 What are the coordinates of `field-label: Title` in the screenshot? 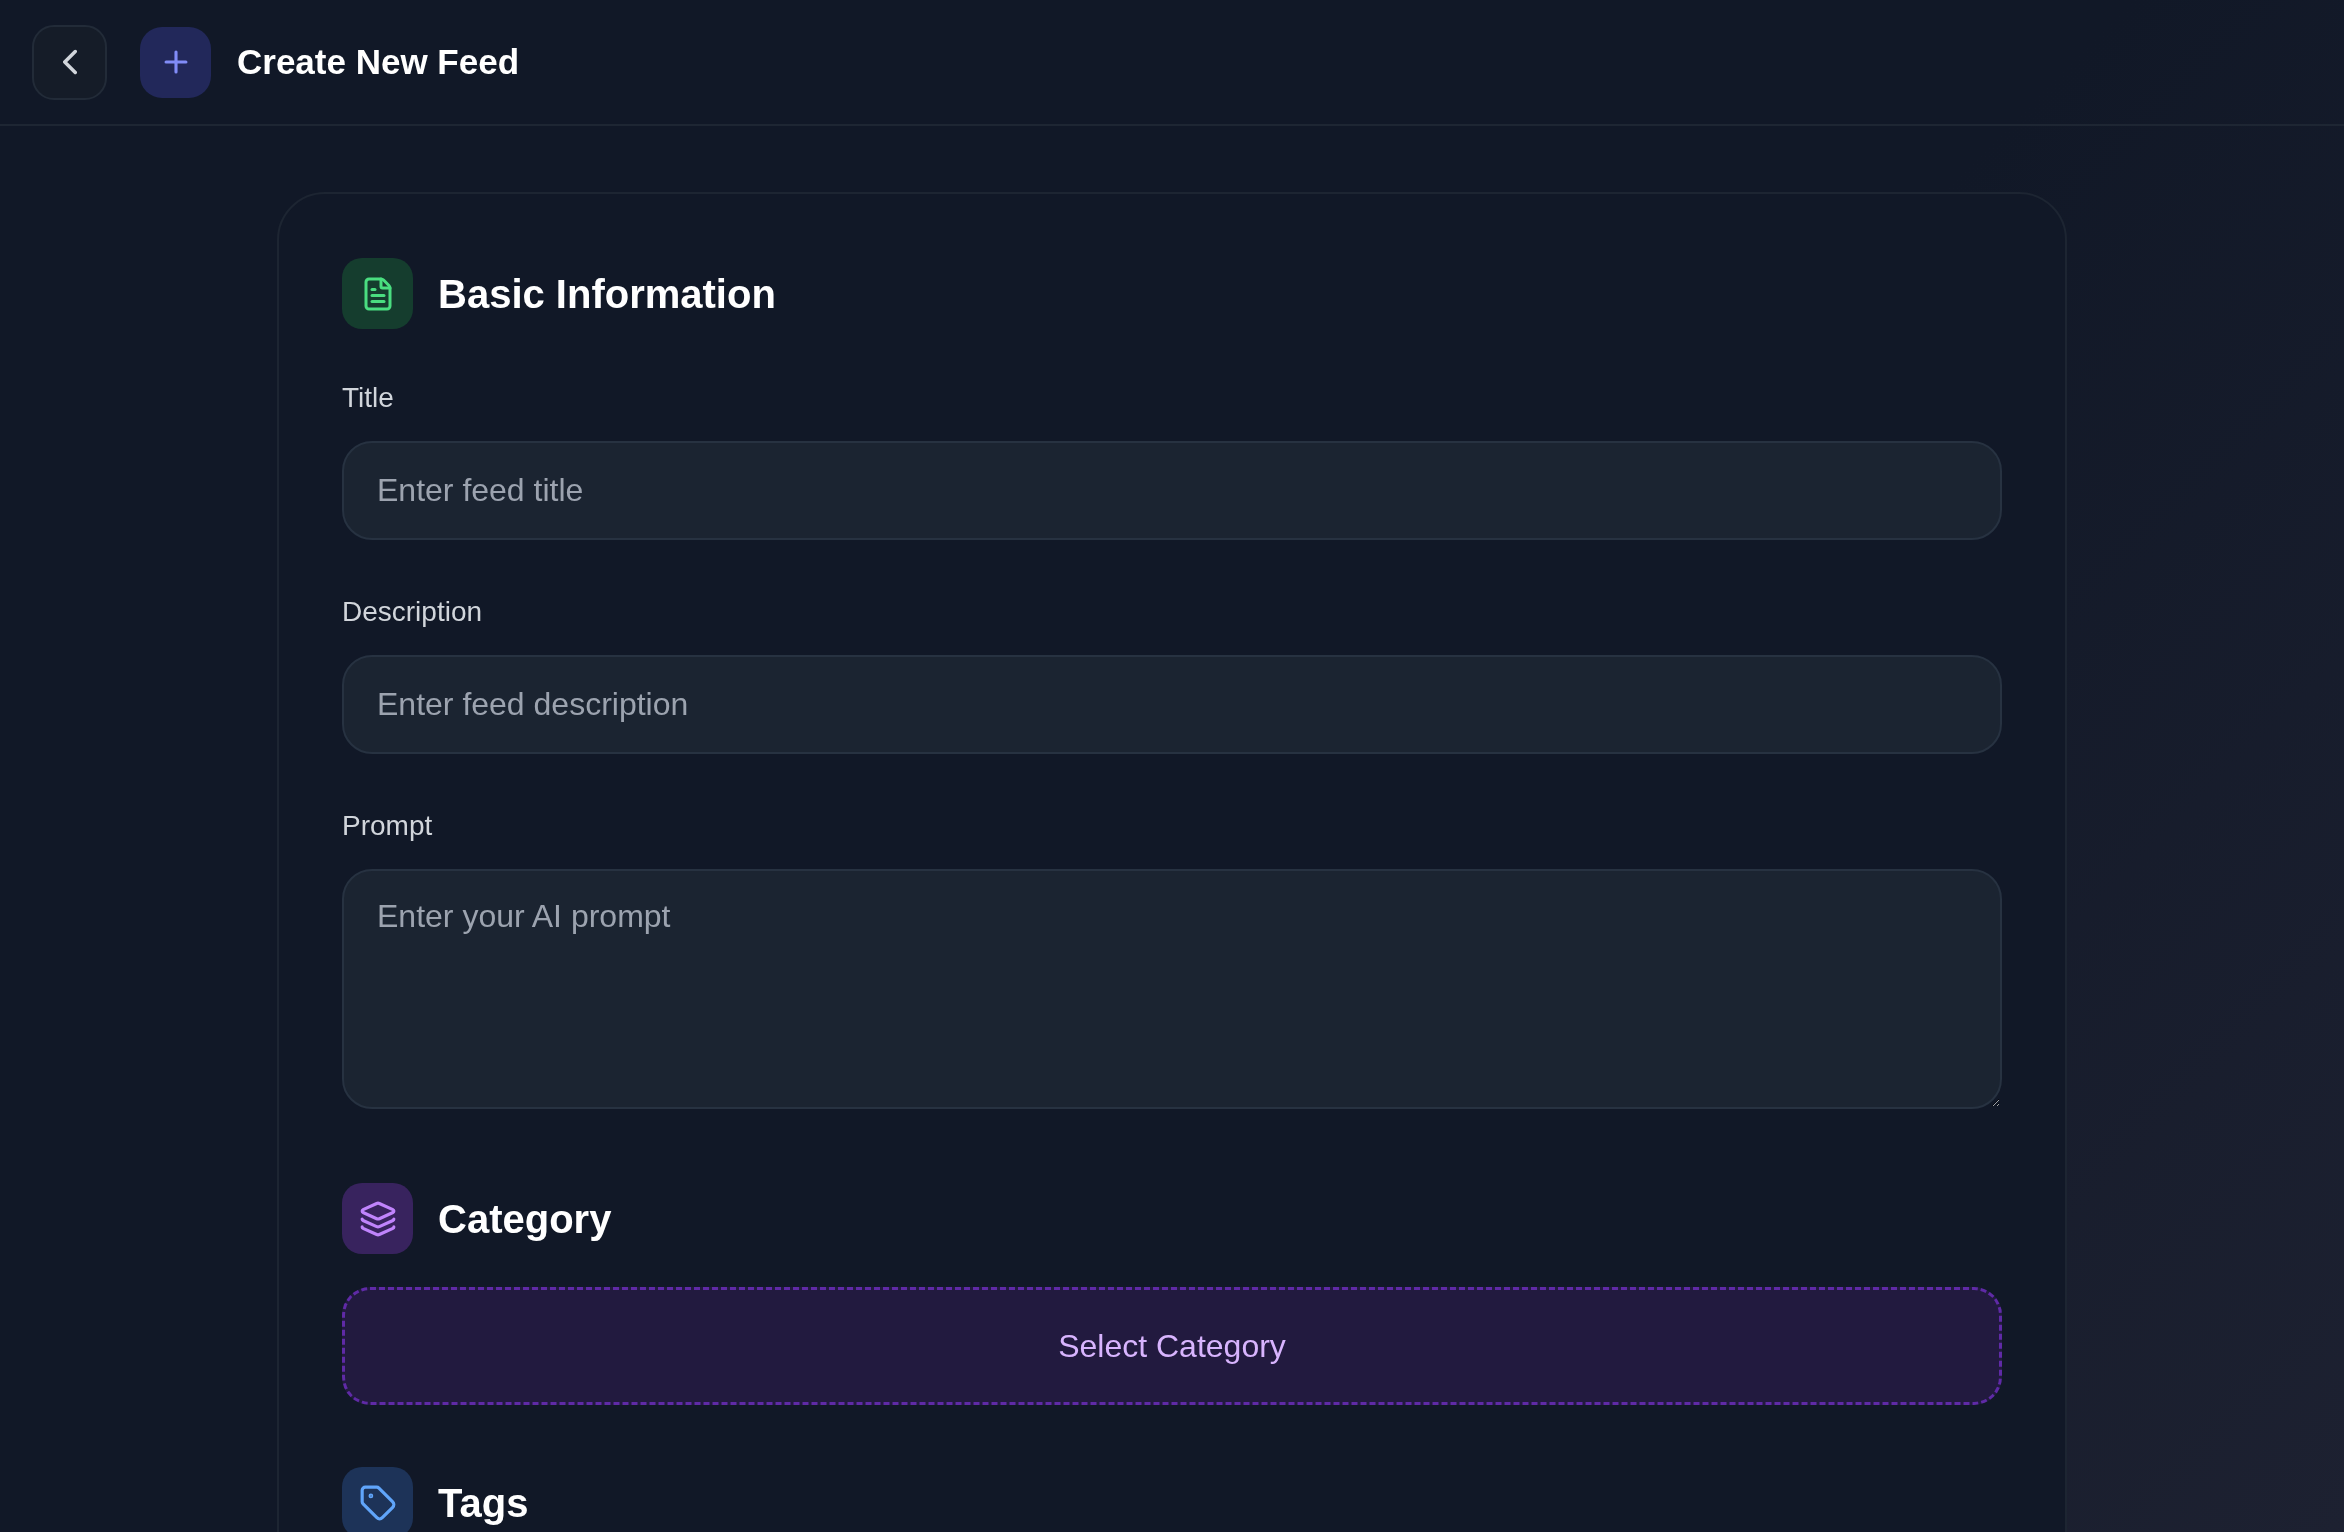 It's located at (368, 398).